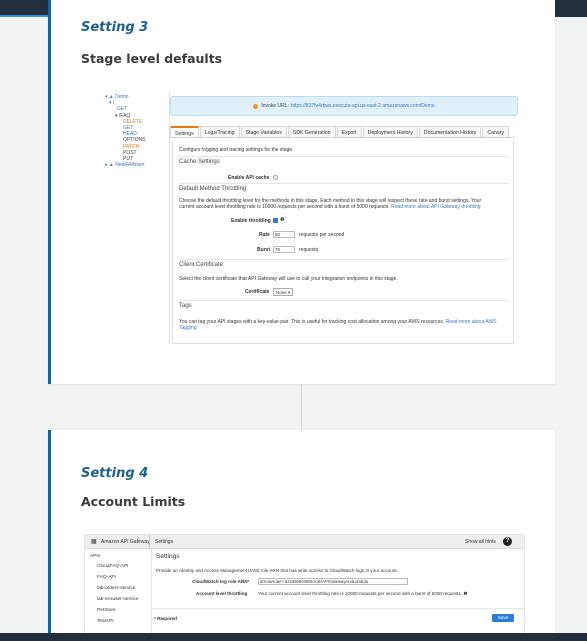 Image resolution: width=587 pixels, height=641 pixels. Describe the element at coordinates (264, 250) in the screenshot. I see `burst-label: Burst` at that location.